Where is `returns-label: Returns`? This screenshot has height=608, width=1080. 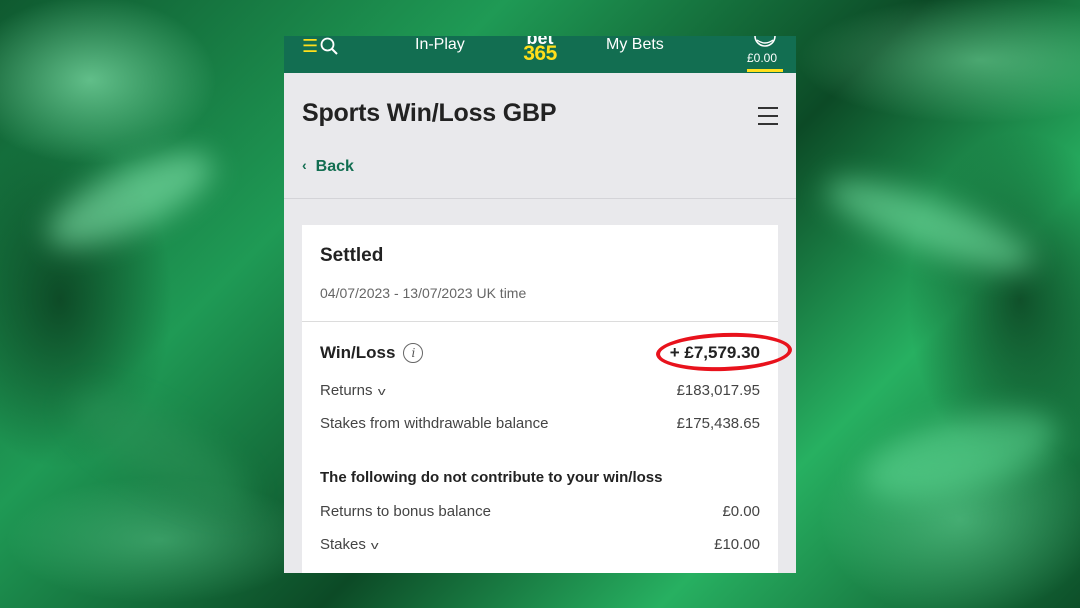
returns-label: Returns is located at coordinates (346, 390).